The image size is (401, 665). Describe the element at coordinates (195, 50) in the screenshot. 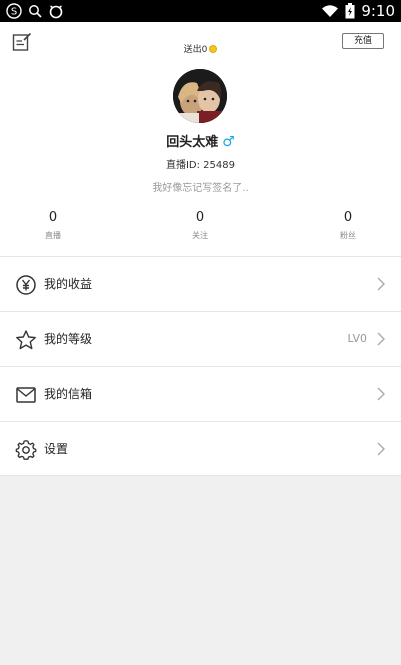

I see `coins-label: 送出0` at that location.